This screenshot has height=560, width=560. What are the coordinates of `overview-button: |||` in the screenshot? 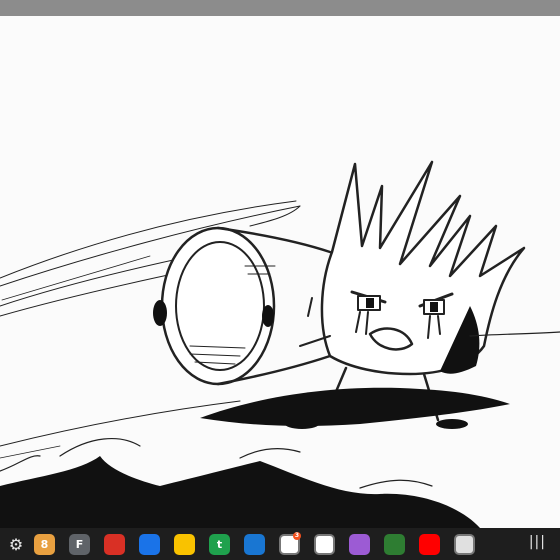 It's located at (537, 542).